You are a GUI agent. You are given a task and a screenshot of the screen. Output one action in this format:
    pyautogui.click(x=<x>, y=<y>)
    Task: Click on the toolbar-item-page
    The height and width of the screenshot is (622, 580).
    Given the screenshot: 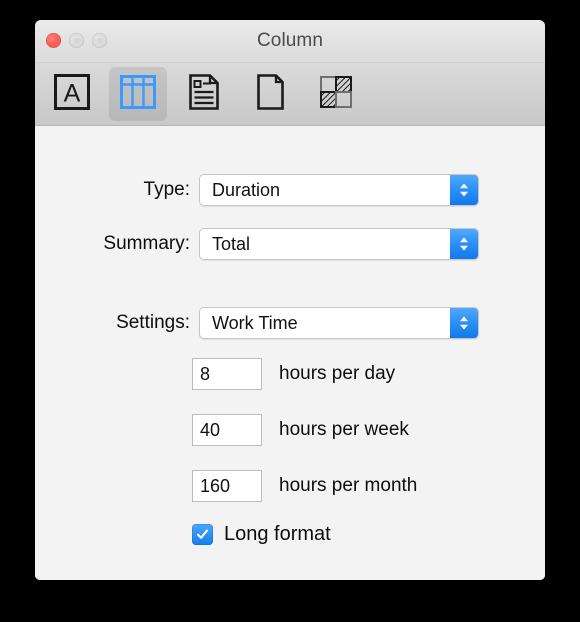 What is the action you would take?
    pyautogui.click(x=270, y=94)
    